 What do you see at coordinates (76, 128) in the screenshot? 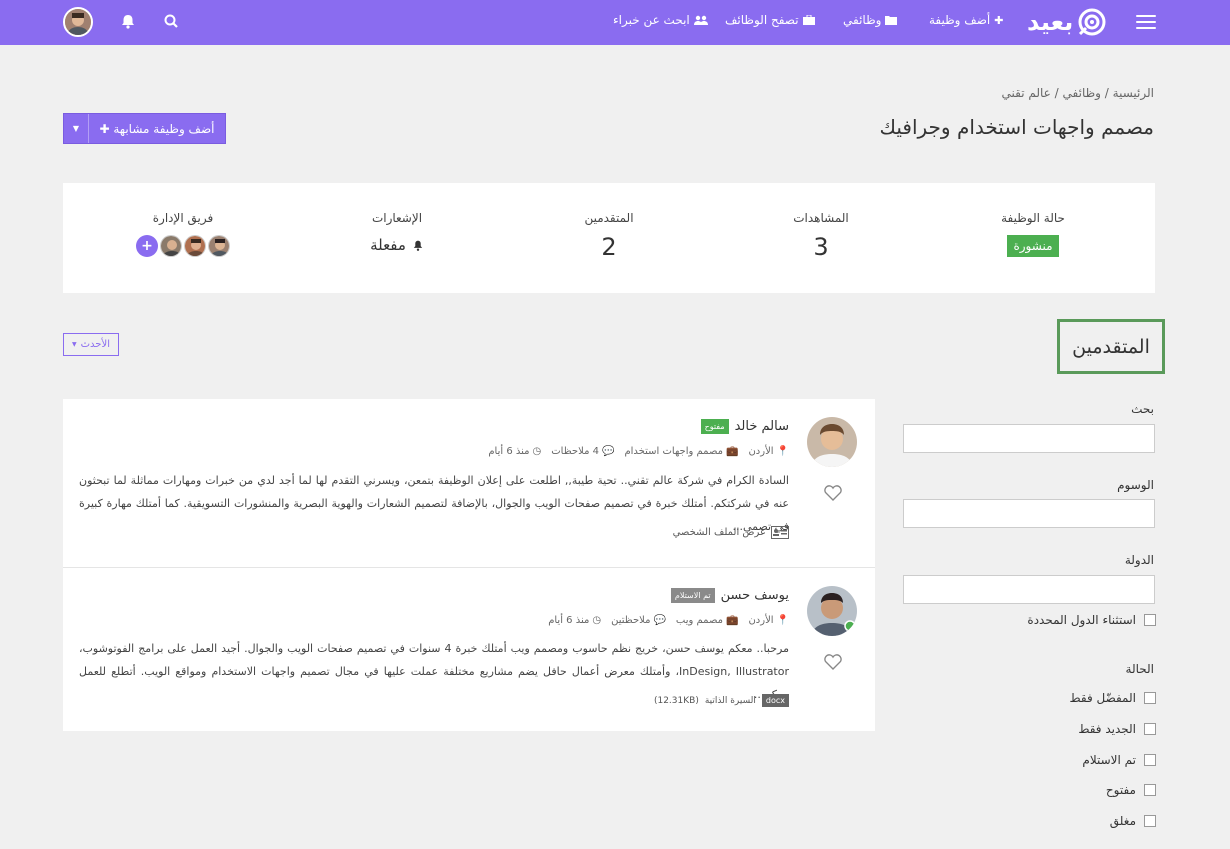
I see `dropdown-caret-icon: ▼` at bounding box center [76, 128].